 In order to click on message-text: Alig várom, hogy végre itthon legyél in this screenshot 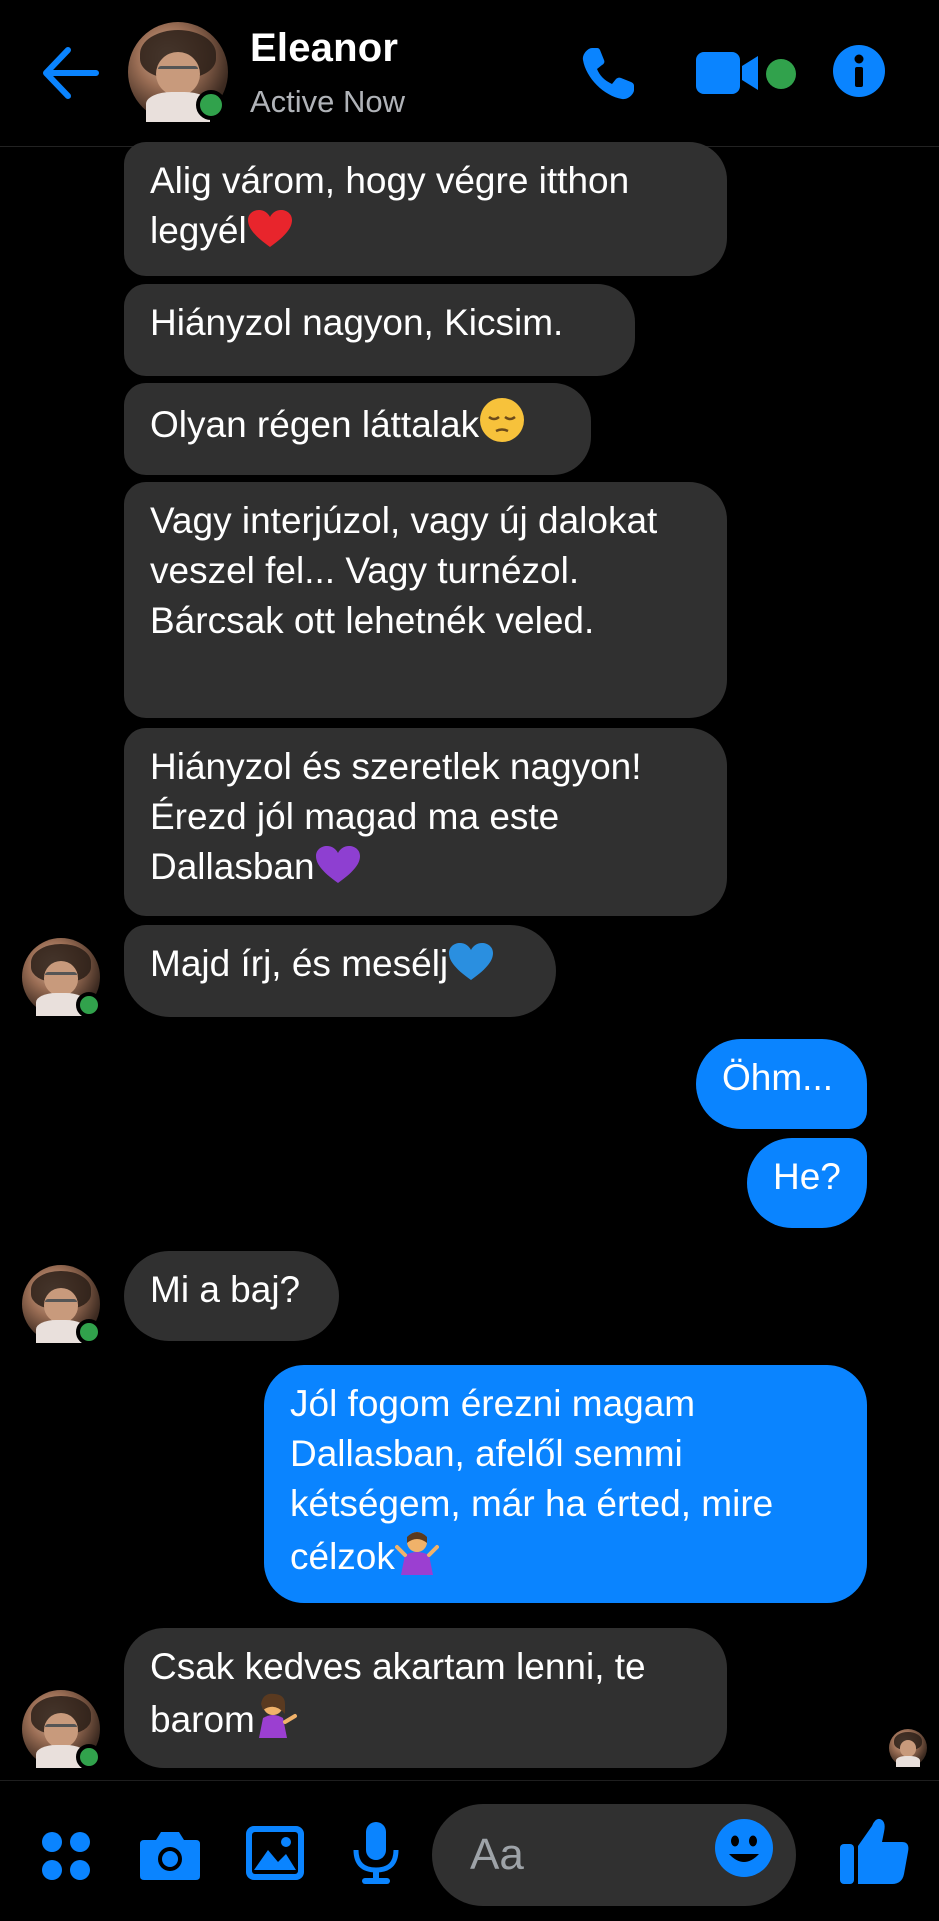, I will do `click(390, 205)`.